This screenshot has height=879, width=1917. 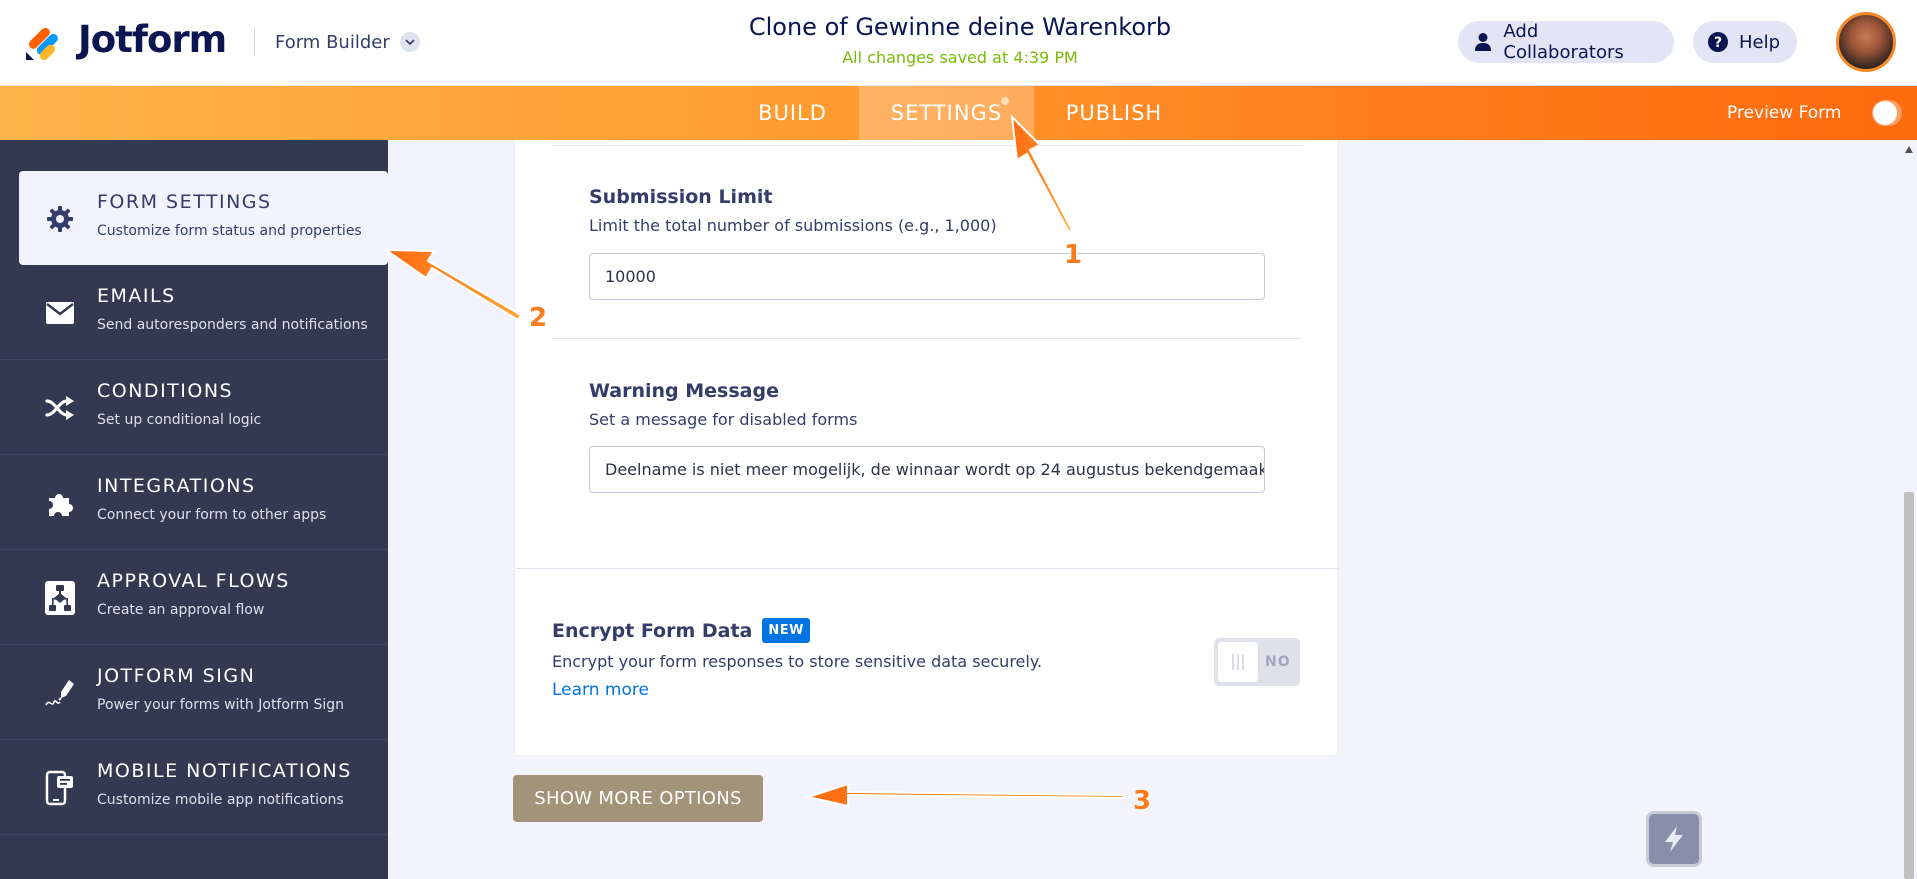 I want to click on warning-message-label: Warning Message, so click(x=684, y=391).